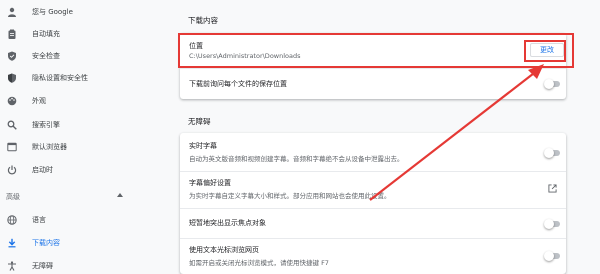 This screenshot has height=274, width=600. Describe the element at coordinates (11, 77) in the screenshot. I see `shield-icon` at that location.